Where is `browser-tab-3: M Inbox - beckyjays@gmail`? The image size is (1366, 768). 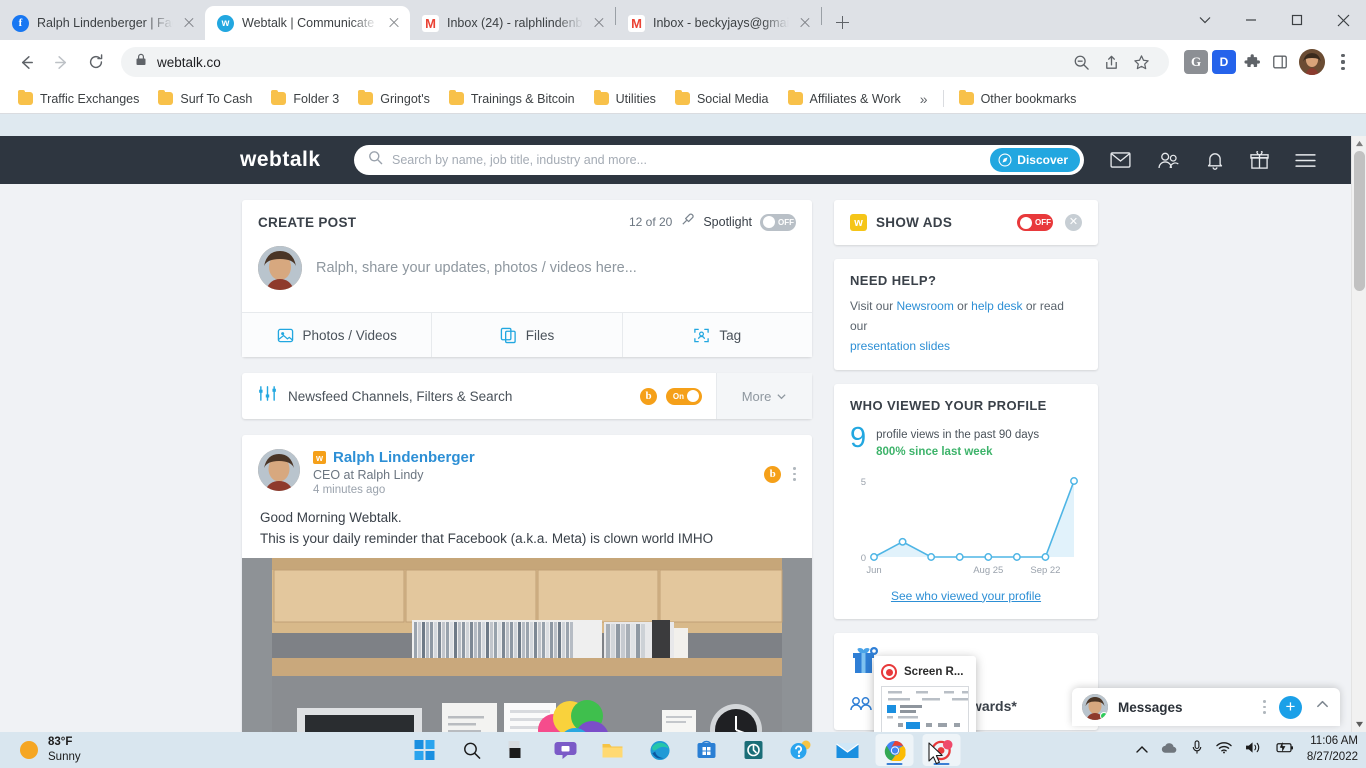 browser-tab-3: M Inbox - beckyjays@gmail is located at coordinates (718, 23).